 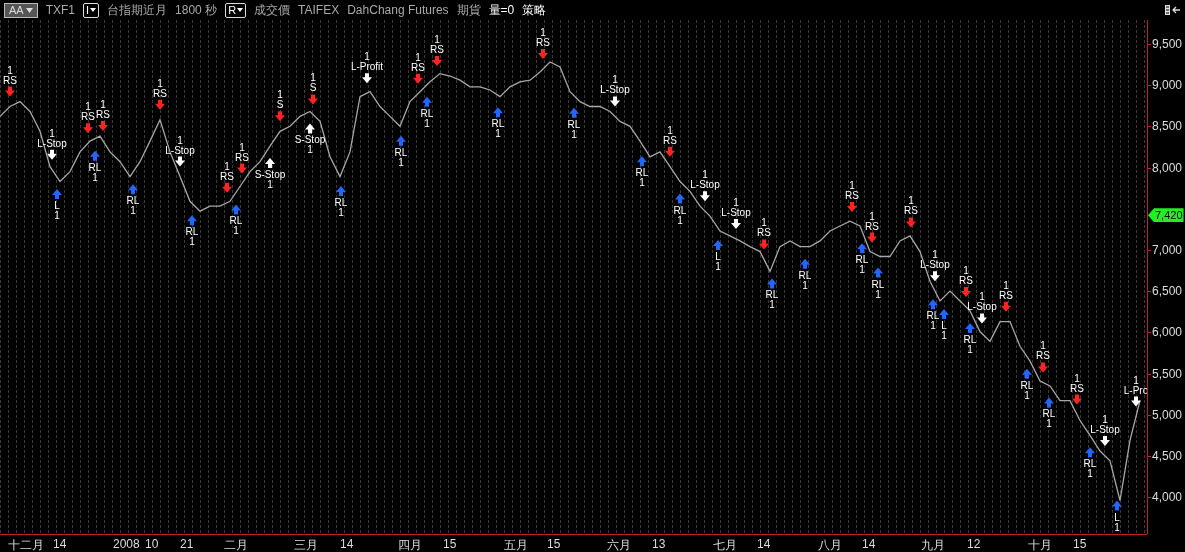 What do you see at coordinates (1167, 373) in the screenshot?
I see `price-axis-label: 5,500` at bounding box center [1167, 373].